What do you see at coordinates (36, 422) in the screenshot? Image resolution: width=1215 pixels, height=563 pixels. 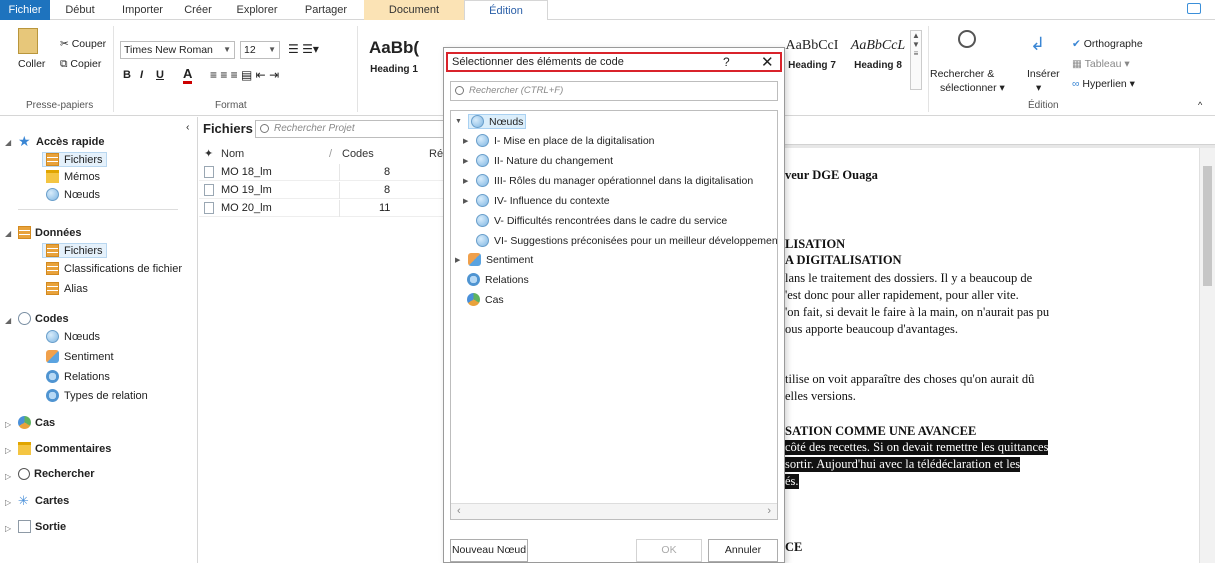 I see `nav-cases: Cas` at bounding box center [36, 422].